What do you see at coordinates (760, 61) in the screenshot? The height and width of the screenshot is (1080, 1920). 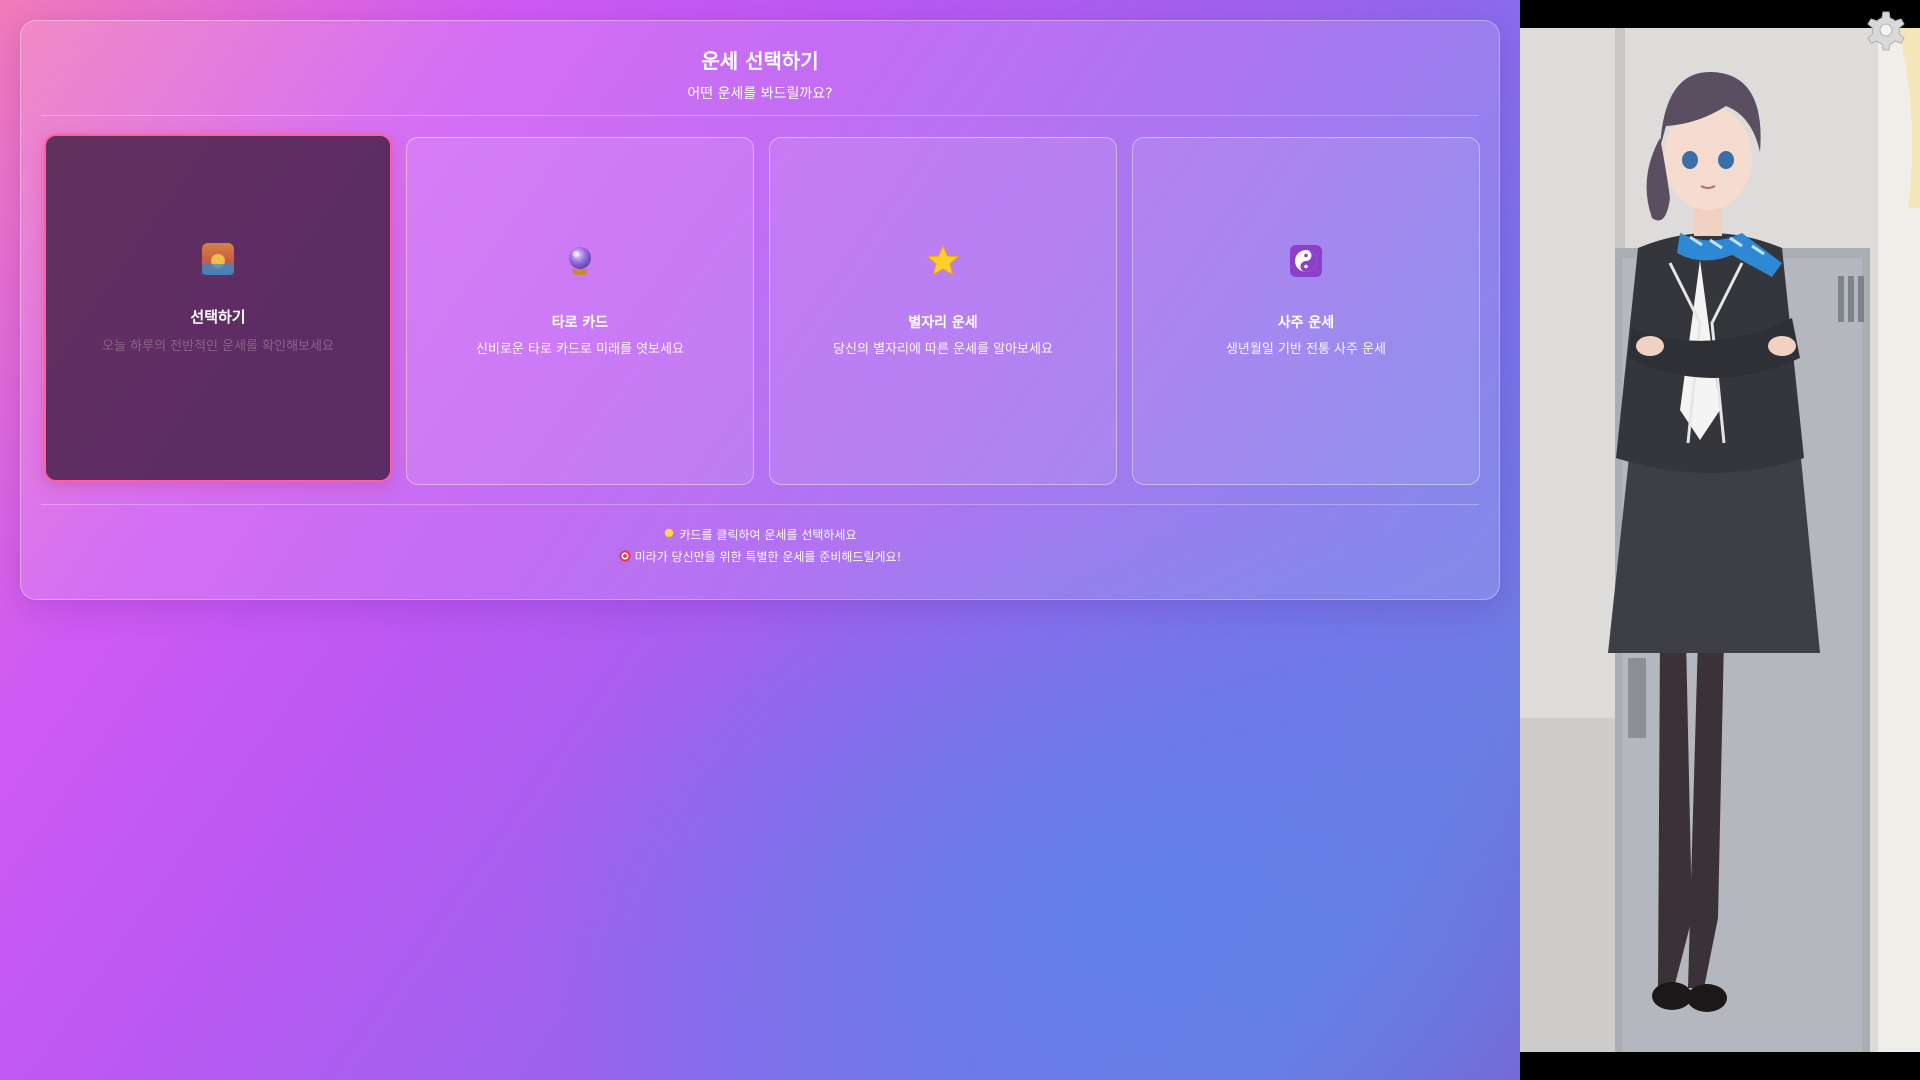 I see `page-title: 운세 선택하기` at bounding box center [760, 61].